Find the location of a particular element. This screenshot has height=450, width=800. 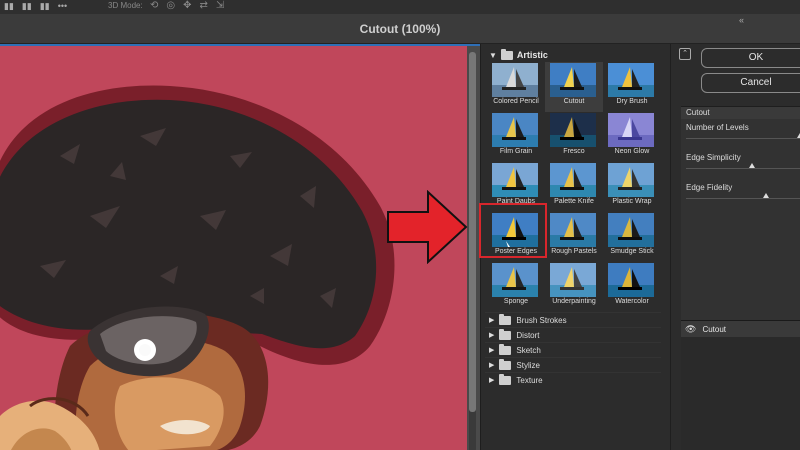

collapse-gallery-icon: ⌃ is located at coordinates (685, 54).